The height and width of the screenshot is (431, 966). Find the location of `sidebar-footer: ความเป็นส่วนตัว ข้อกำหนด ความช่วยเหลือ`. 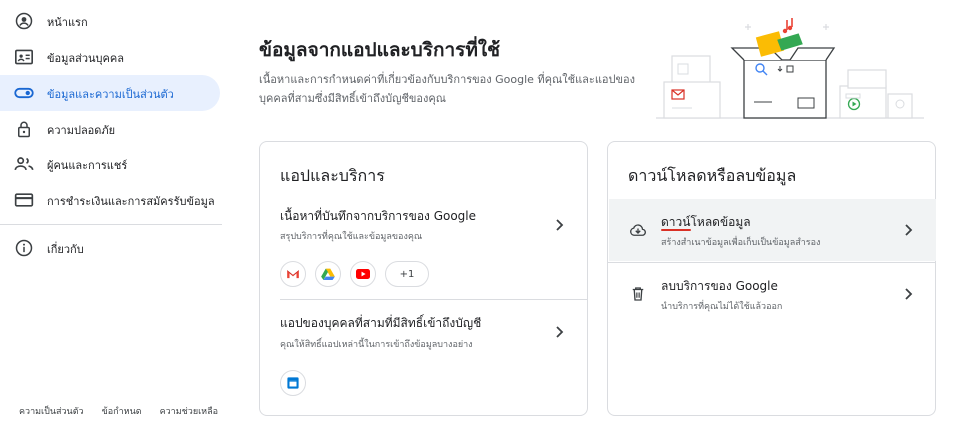

sidebar-footer: ความเป็นส่วนตัว ข้อกำหนด ความช่วยเหลือ is located at coordinates (118, 411).